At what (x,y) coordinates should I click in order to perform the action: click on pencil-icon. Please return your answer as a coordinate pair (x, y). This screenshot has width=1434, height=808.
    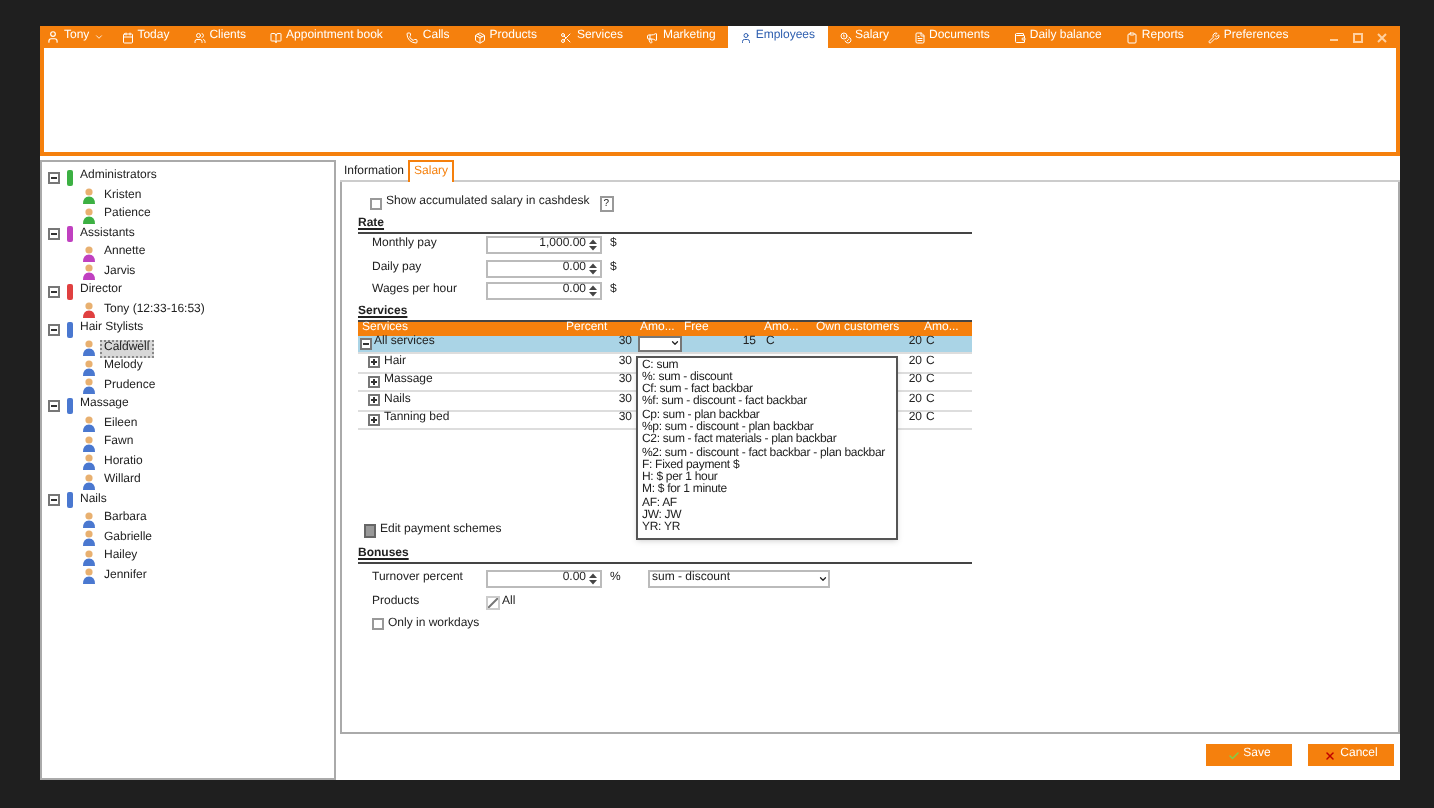
    Looking at the image, I should click on (493, 602).